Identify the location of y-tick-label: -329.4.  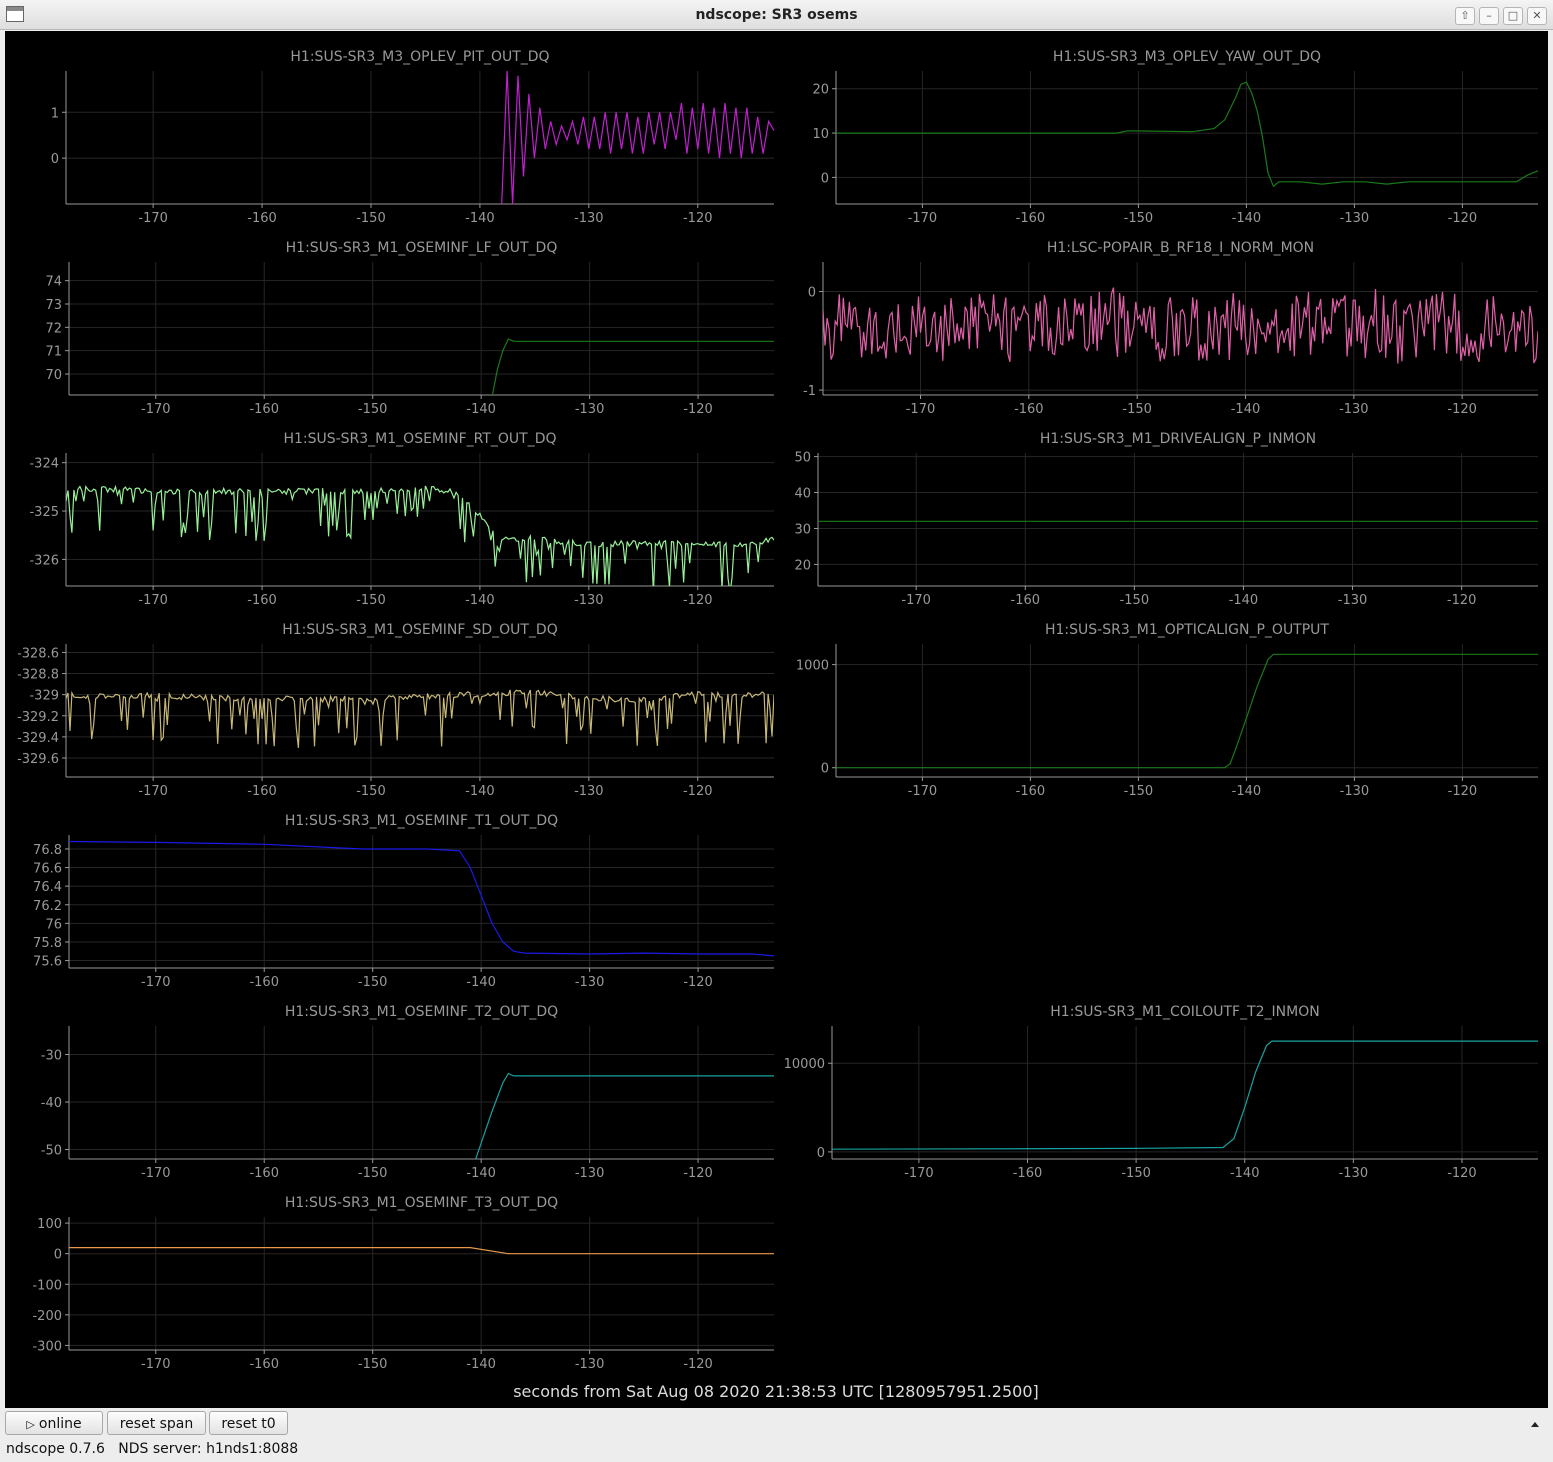
(38, 738).